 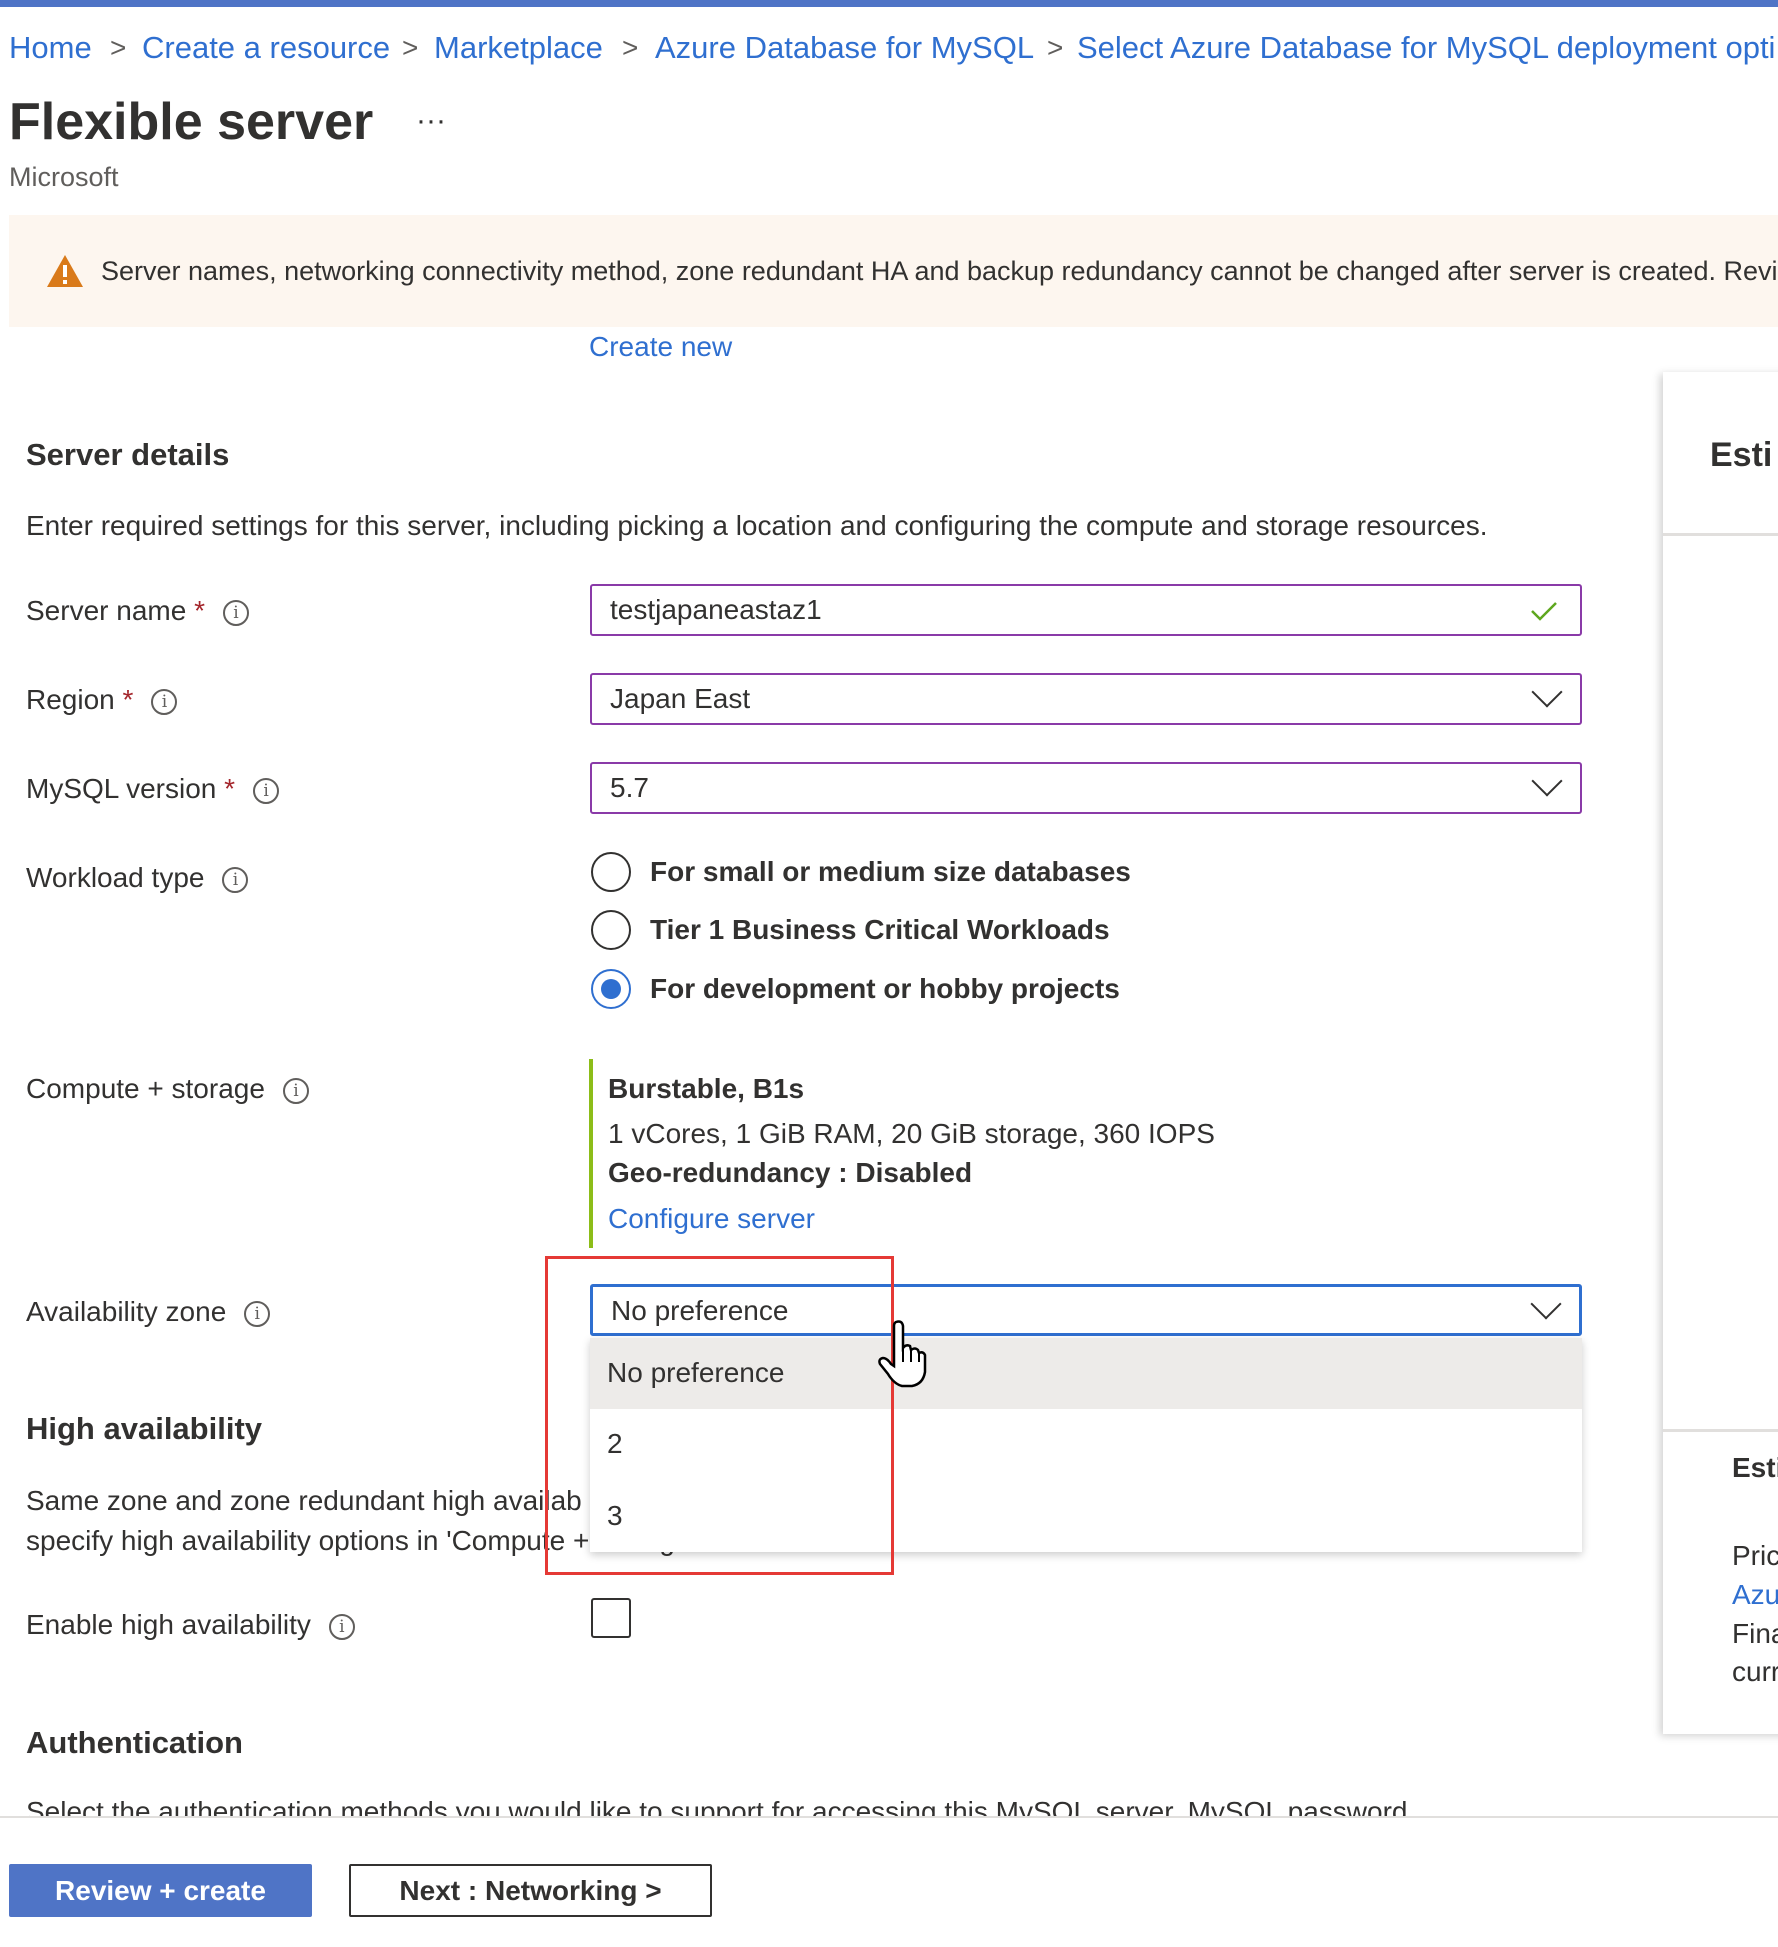 I want to click on cost-section-heading: Esti, so click(x=1755, y=1467).